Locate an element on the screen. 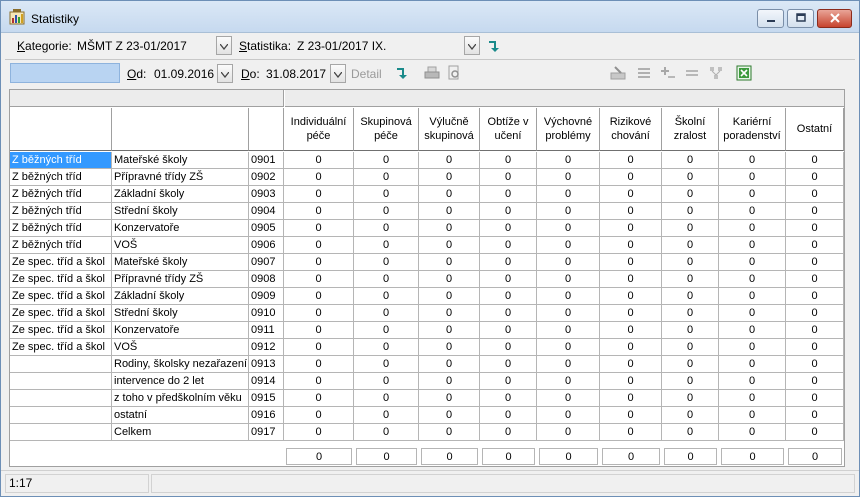  row-name-cell: Přípravné třídy ZŠ is located at coordinates (180, 177).